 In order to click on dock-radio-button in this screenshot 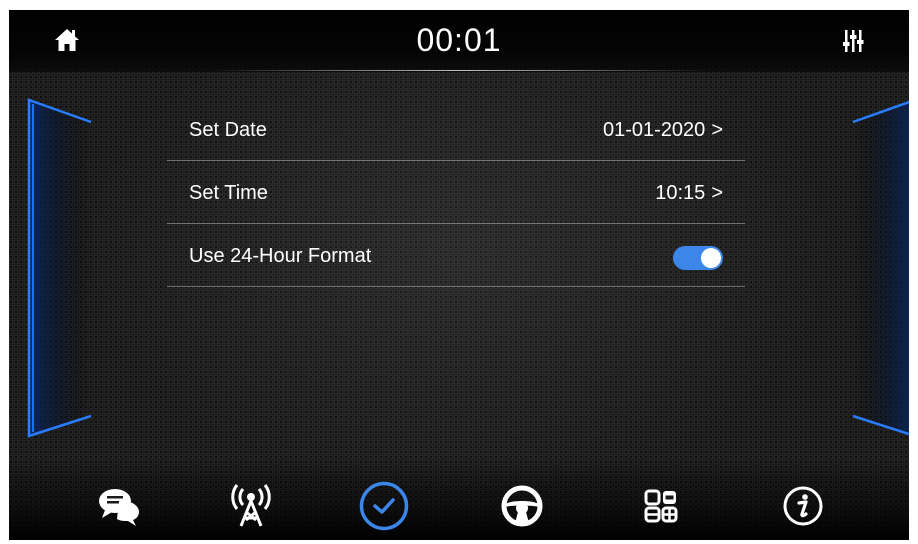, I will do `click(251, 506)`.